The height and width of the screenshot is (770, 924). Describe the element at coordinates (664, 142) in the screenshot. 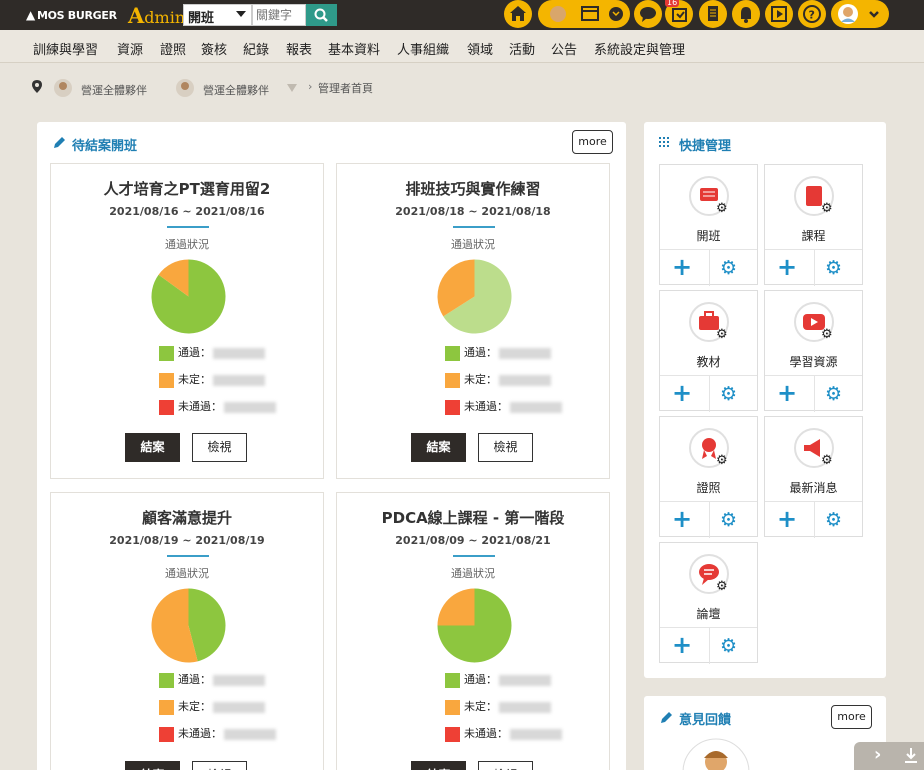

I see `grid-icon` at that location.